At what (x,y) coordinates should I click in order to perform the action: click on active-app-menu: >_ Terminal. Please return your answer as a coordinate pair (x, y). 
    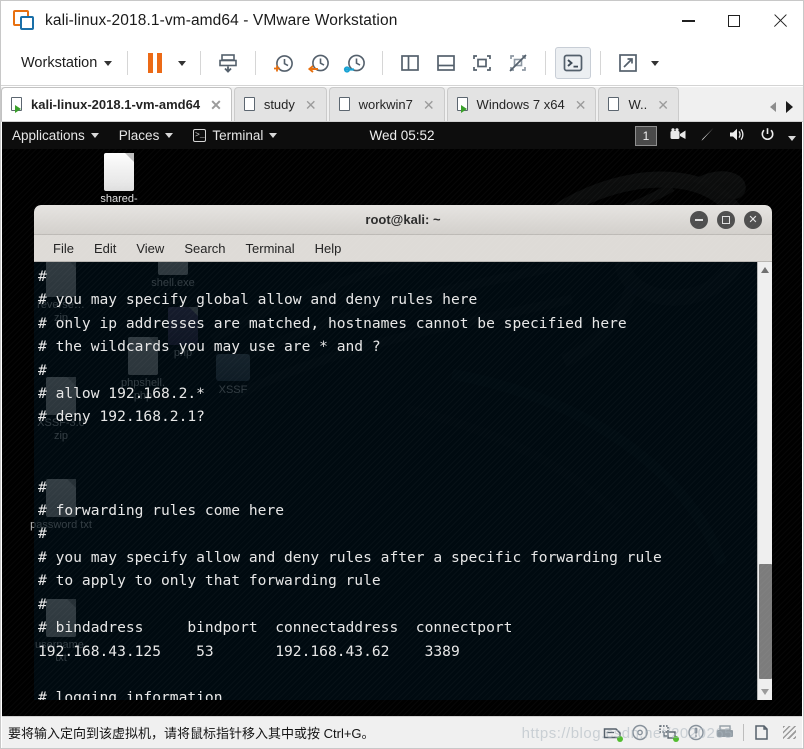
    Looking at the image, I should click on (235, 135).